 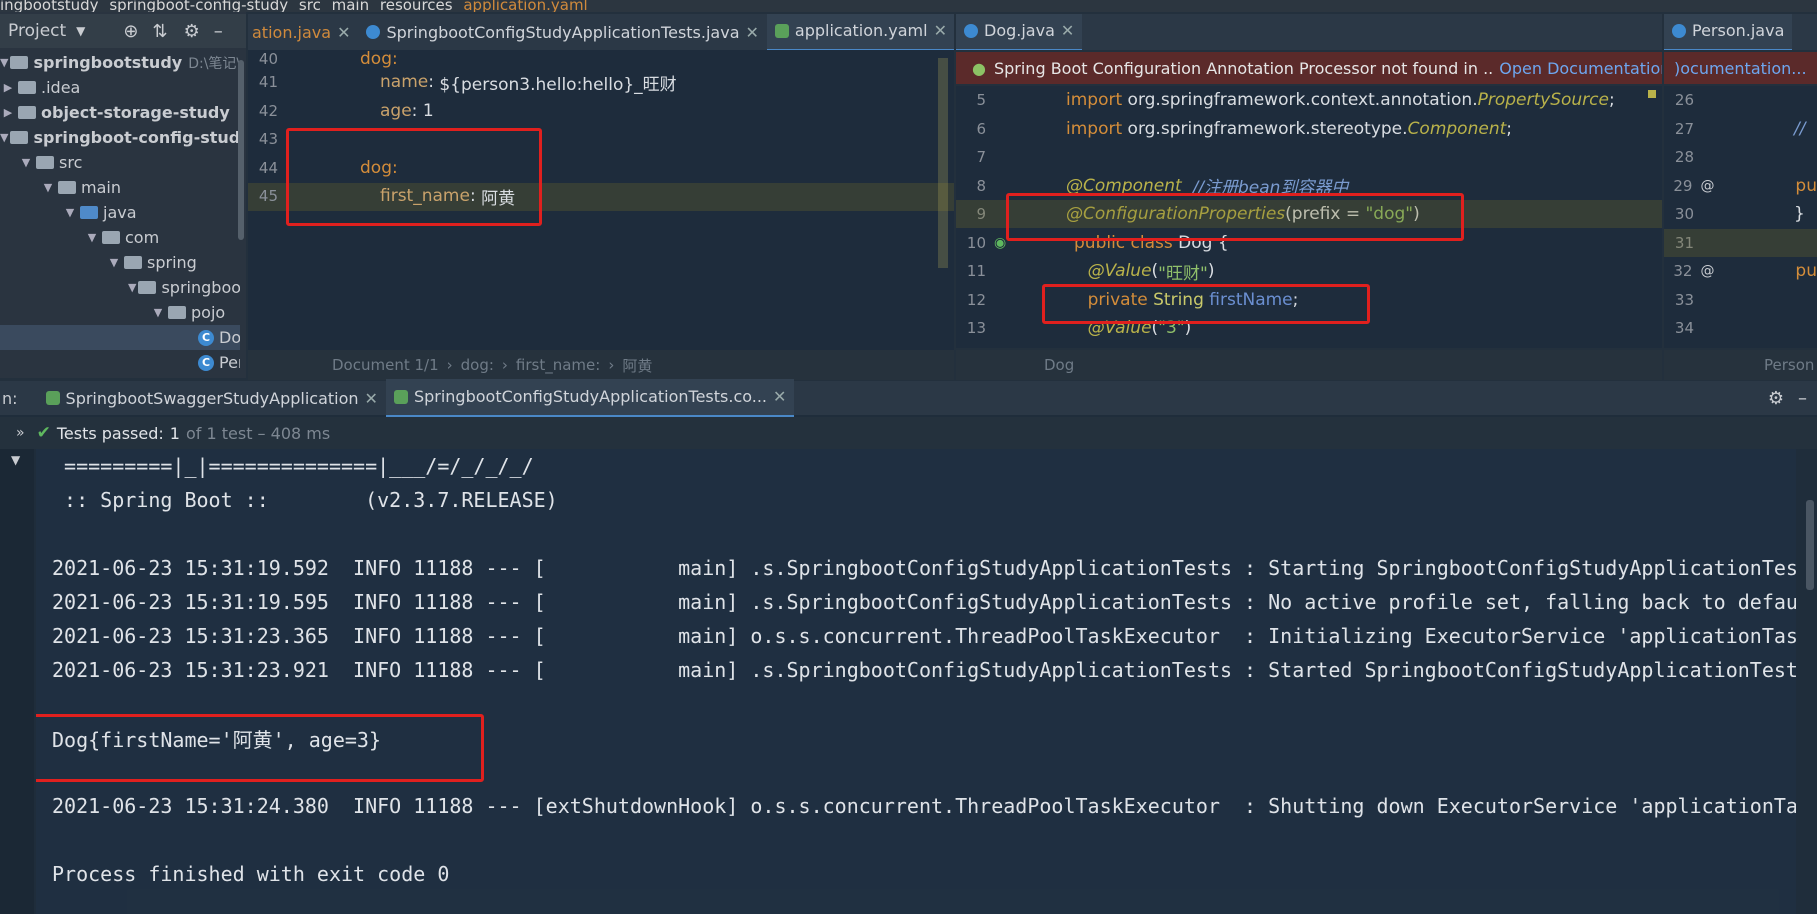 What do you see at coordinates (120, 337) in the screenshot?
I see `tree-item-selected: C Do` at bounding box center [120, 337].